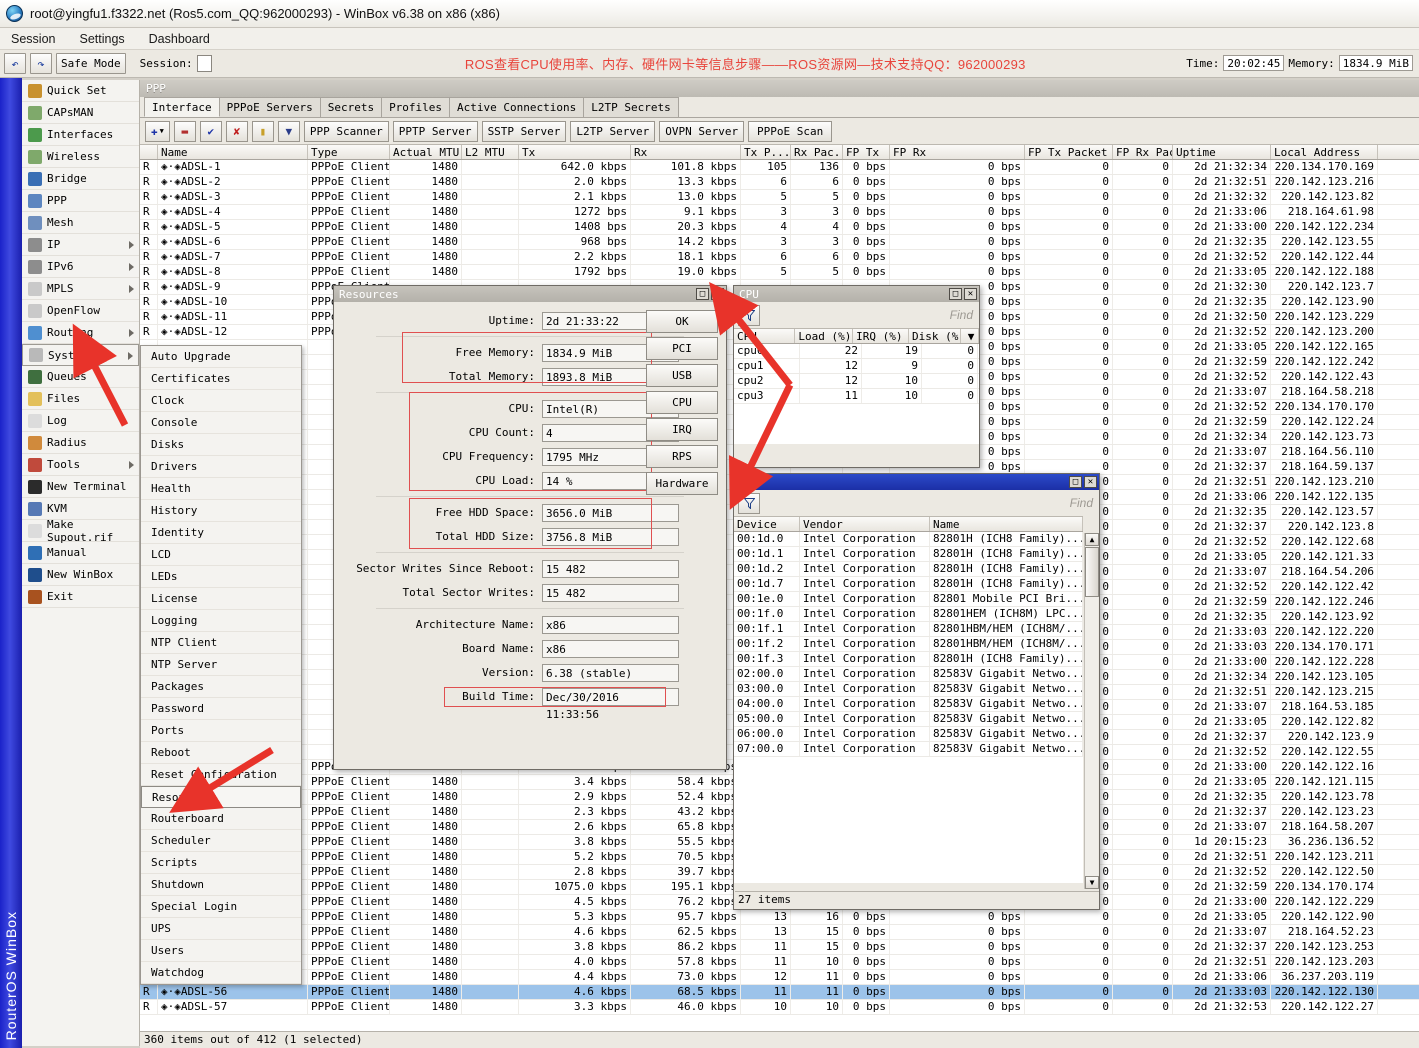  I want to click on cpu-row: cpu2 12 10 0, so click(856, 381).